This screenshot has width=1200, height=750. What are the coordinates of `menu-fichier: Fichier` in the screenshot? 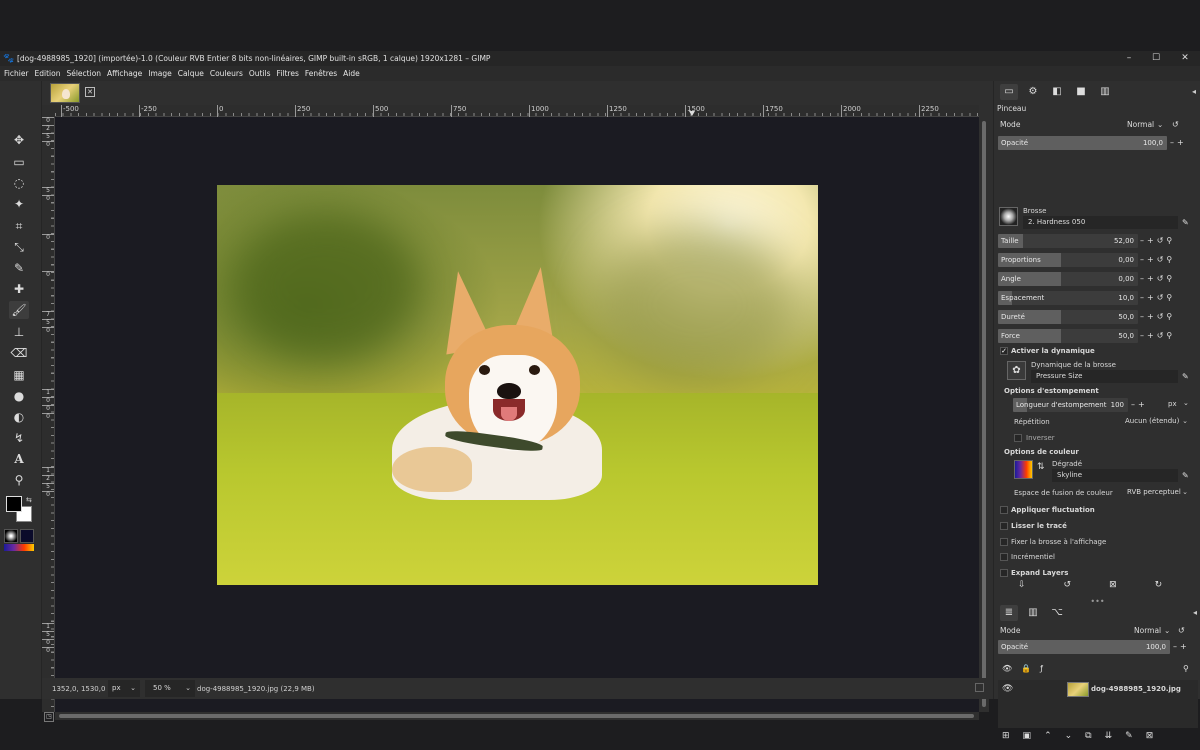 It's located at (16, 73).